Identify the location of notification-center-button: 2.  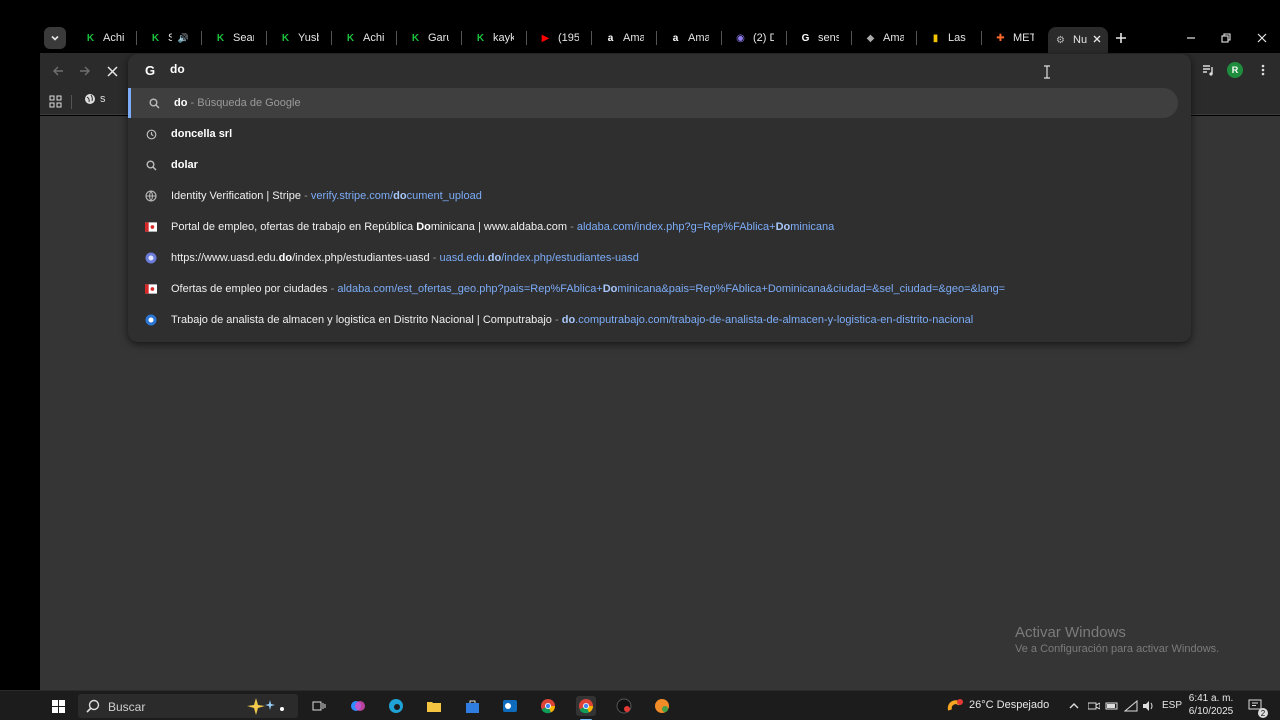
(1257, 707).